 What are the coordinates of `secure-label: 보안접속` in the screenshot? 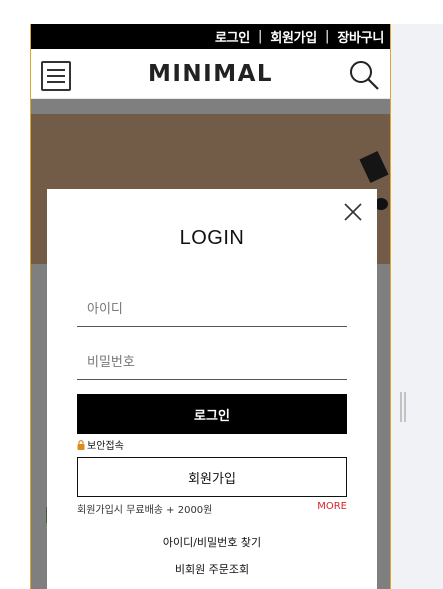 It's located at (105, 446).